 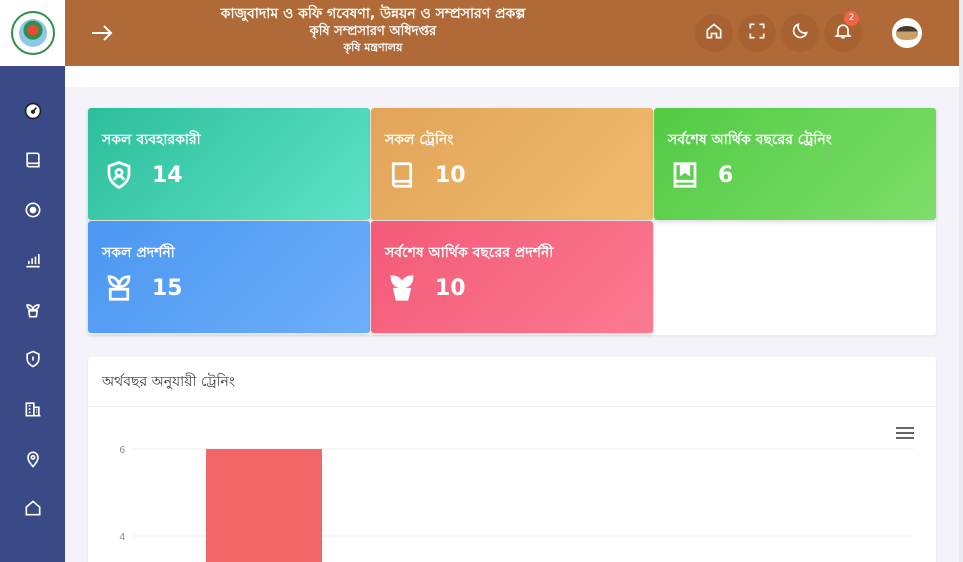 I want to click on stat-card-title: সর্বশেষ আর্থিক বছরের প্রদর্শনী, so click(x=469, y=253).